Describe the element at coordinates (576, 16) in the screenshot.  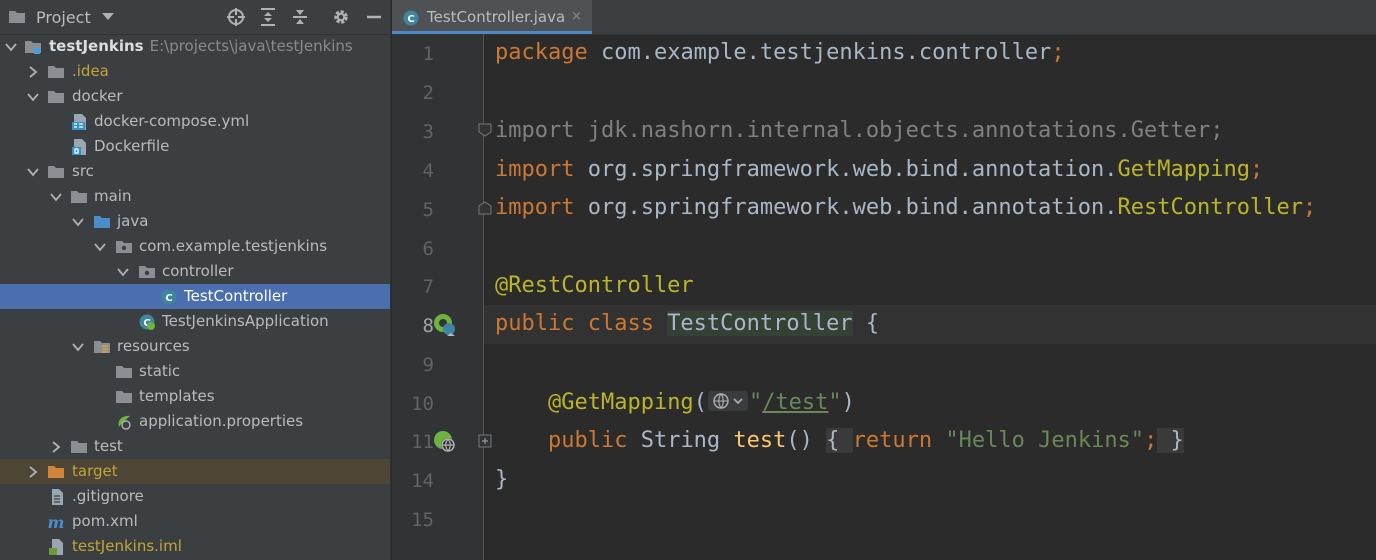
I see `close-icon: ×` at that location.